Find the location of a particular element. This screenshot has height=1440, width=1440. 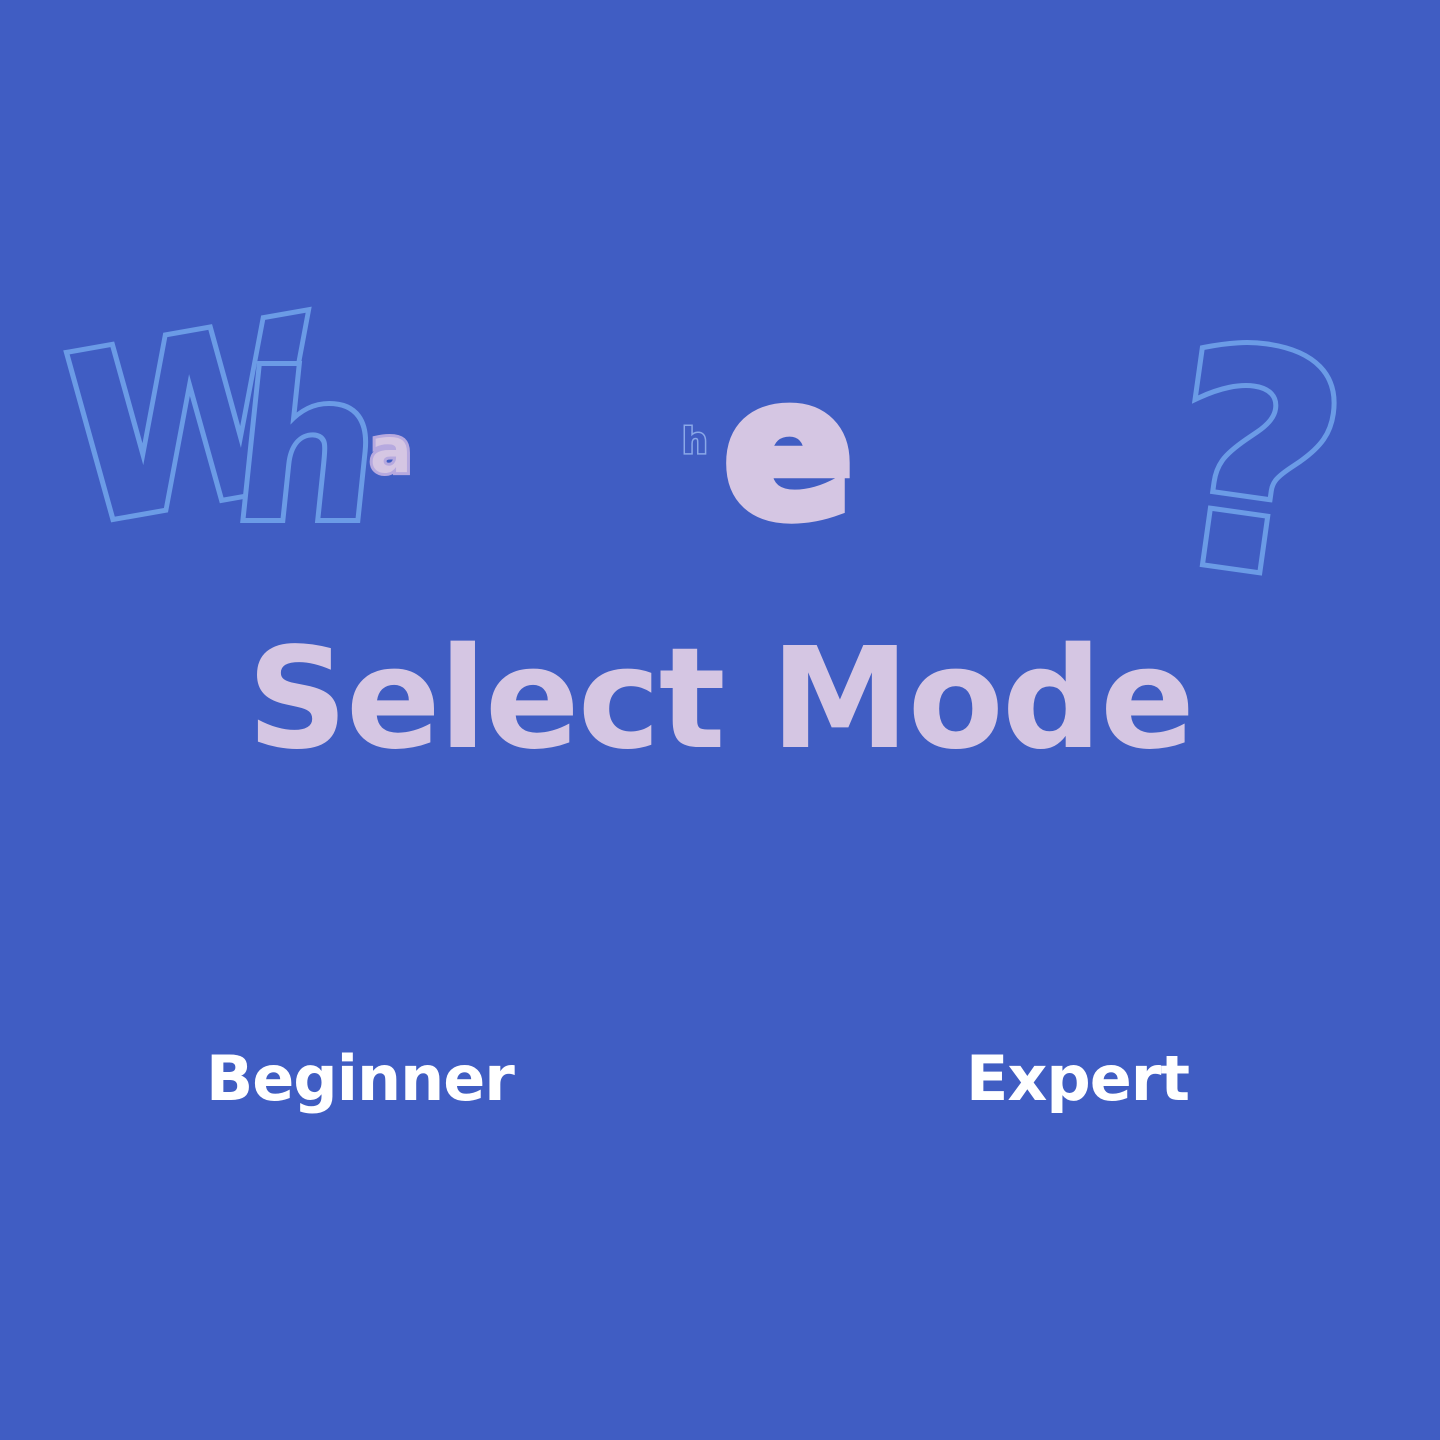

beginner-mode-button: Beginner is located at coordinates (360, 1079).